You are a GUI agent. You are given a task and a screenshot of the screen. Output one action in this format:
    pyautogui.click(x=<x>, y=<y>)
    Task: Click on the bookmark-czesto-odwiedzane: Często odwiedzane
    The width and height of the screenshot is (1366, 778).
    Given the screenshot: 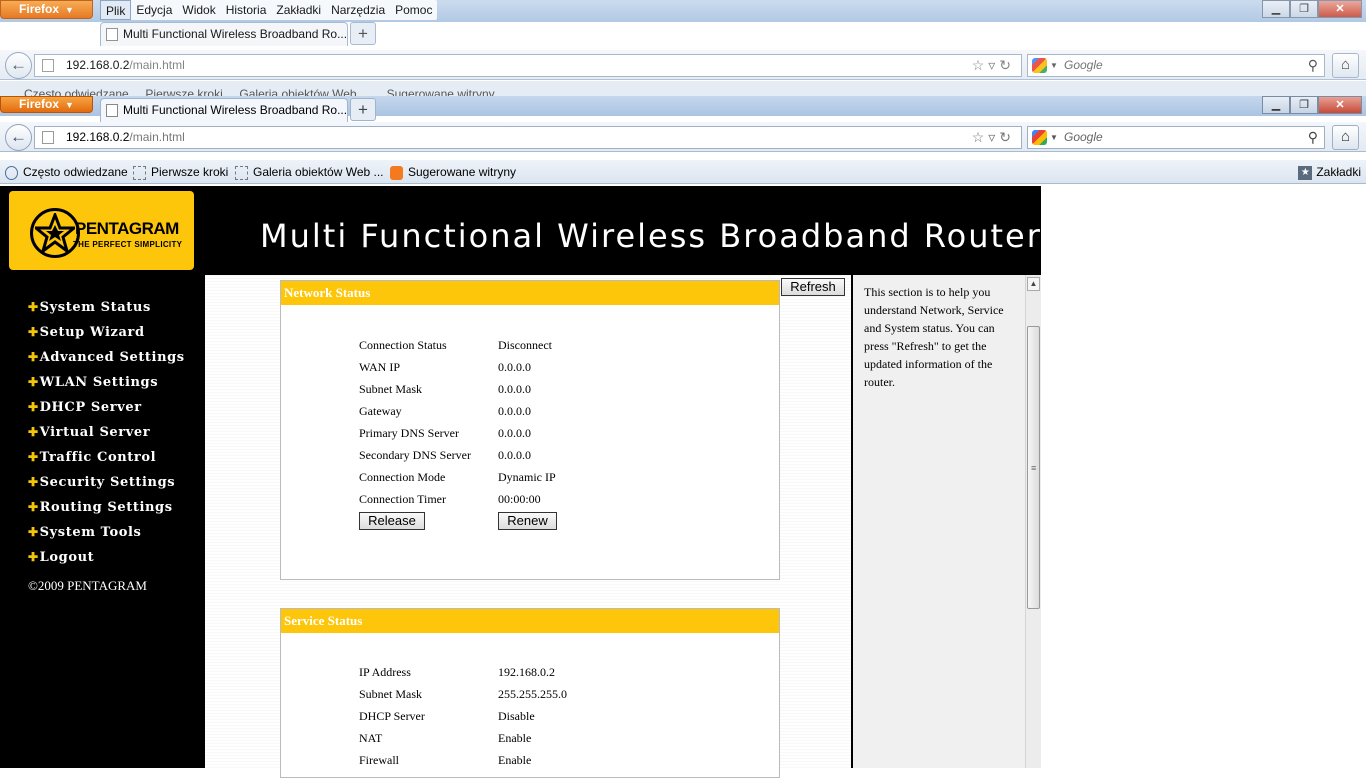 What is the action you would take?
    pyautogui.click(x=66, y=172)
    